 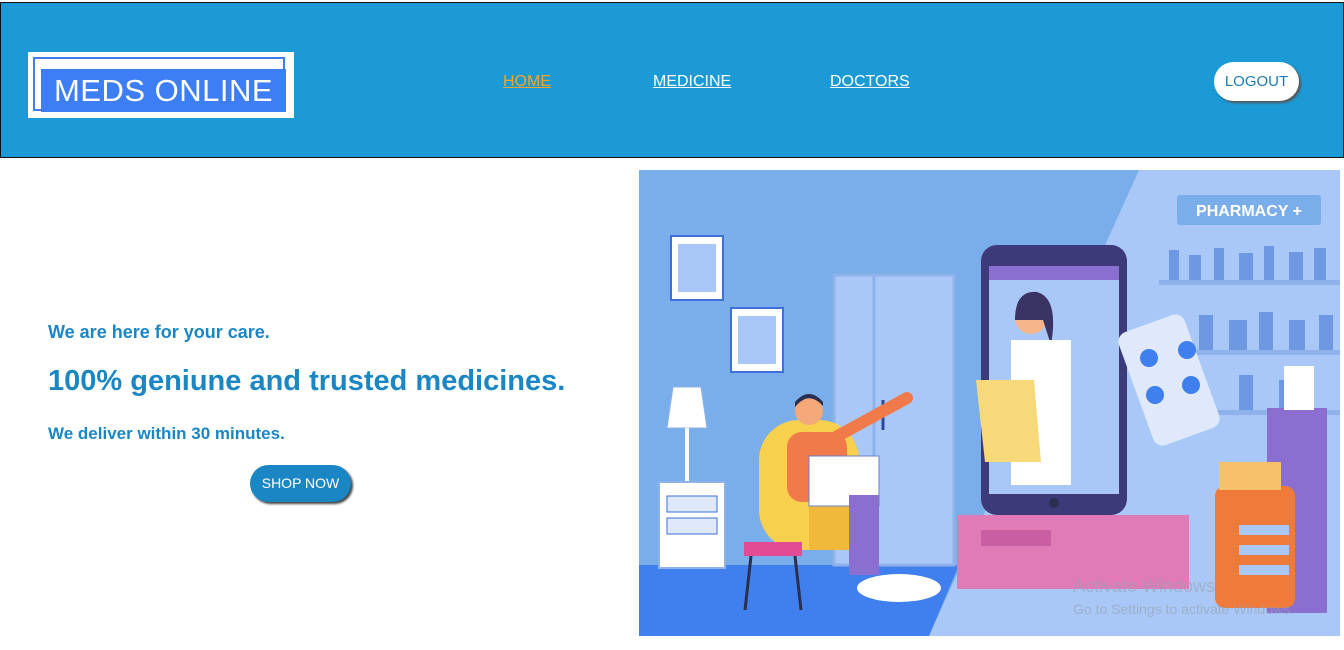 I want to click on logout-button: LOGOUT, so click(x=1256, y=81).